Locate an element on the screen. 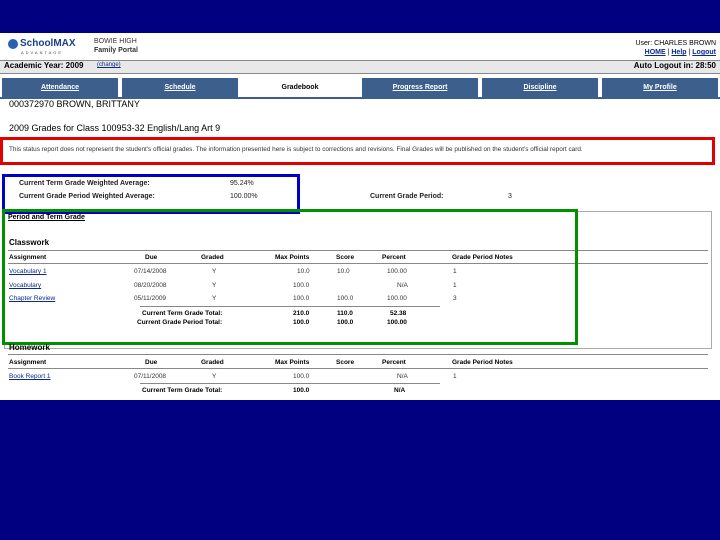  col-graded: Graded is located at coordinates (212, 362).